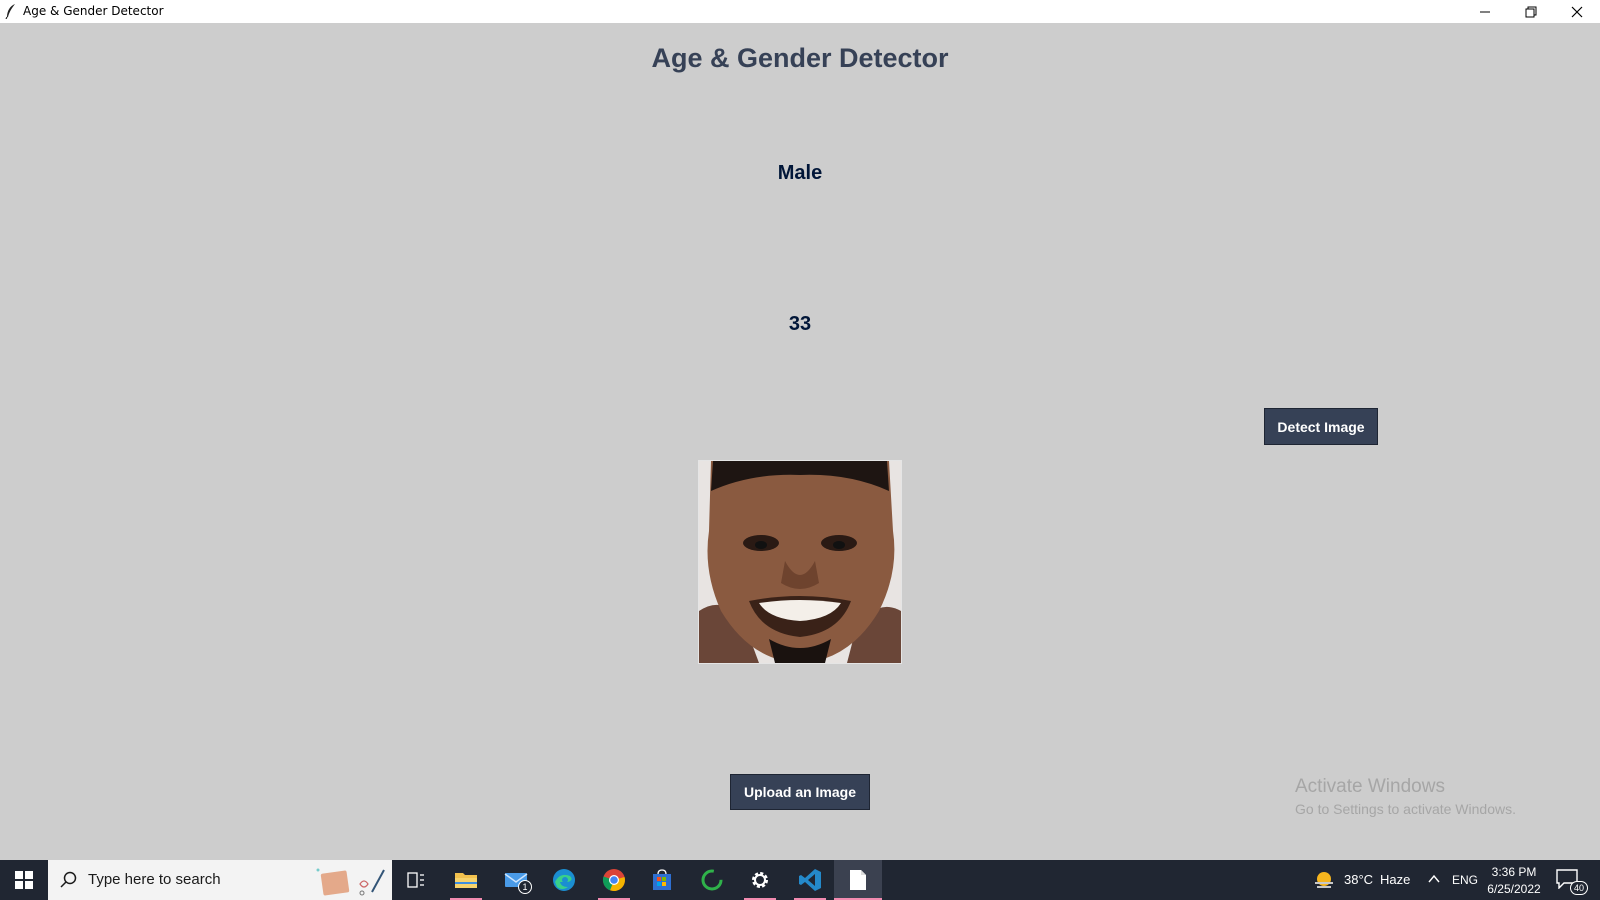 This screenshot has width=1600, height=900. Describe the element at coordinates (800, 58) in the screenshot. I see `app-heading: Age & Gender Detector` at that location.